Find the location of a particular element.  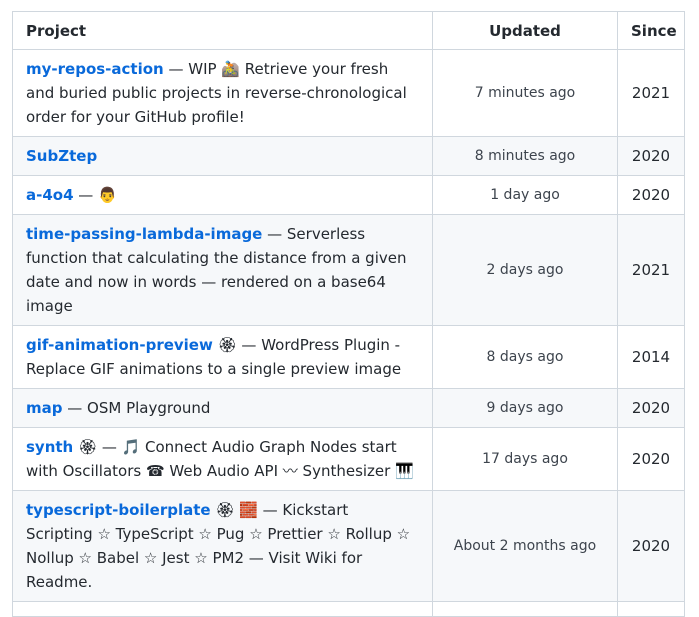

project-cell: map — OSM Playground is located at coordinates (222, 408).